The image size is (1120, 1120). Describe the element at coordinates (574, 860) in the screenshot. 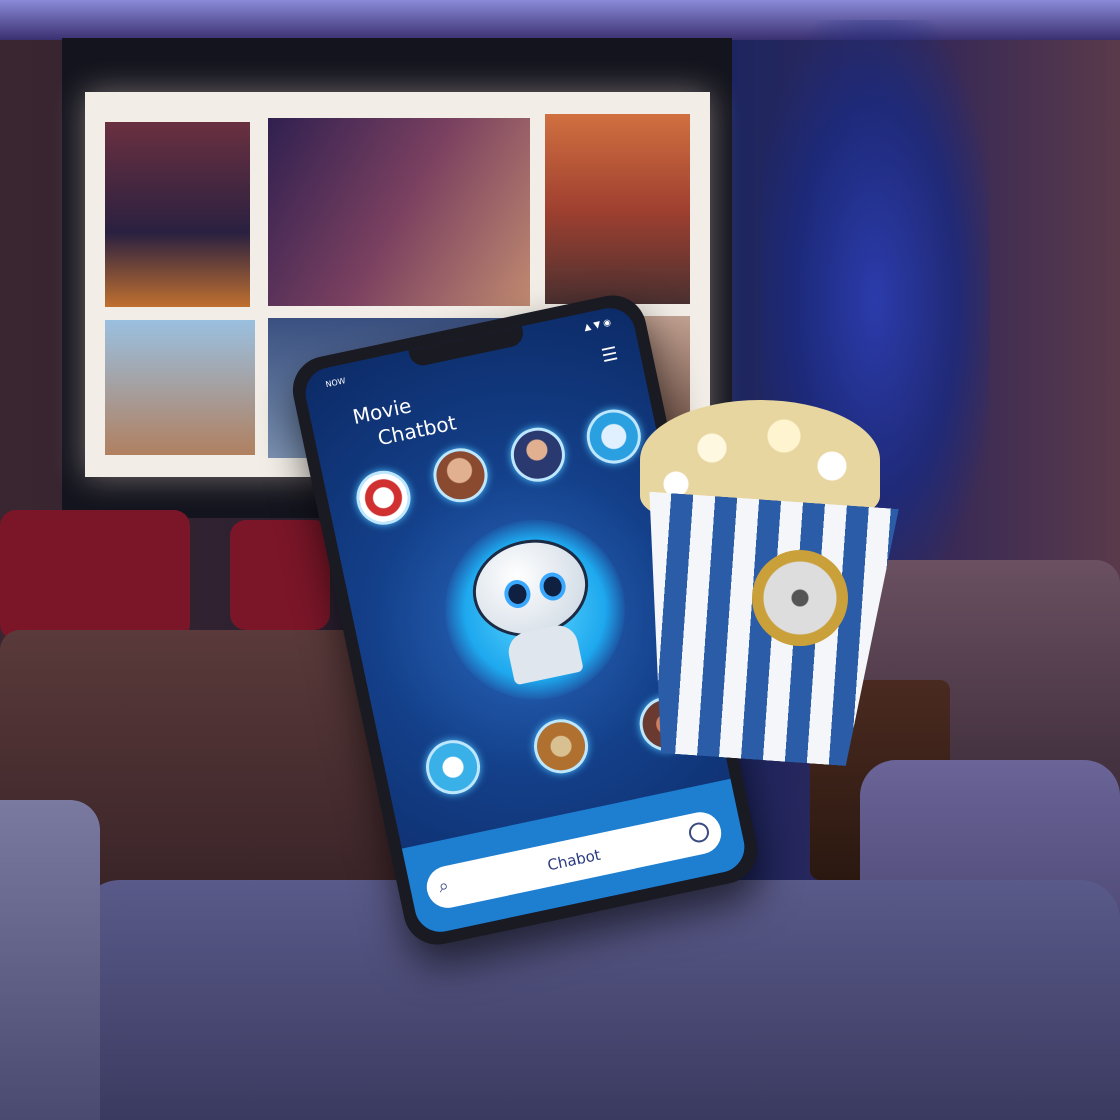

I see `search-input-value: Chabot` at that location.